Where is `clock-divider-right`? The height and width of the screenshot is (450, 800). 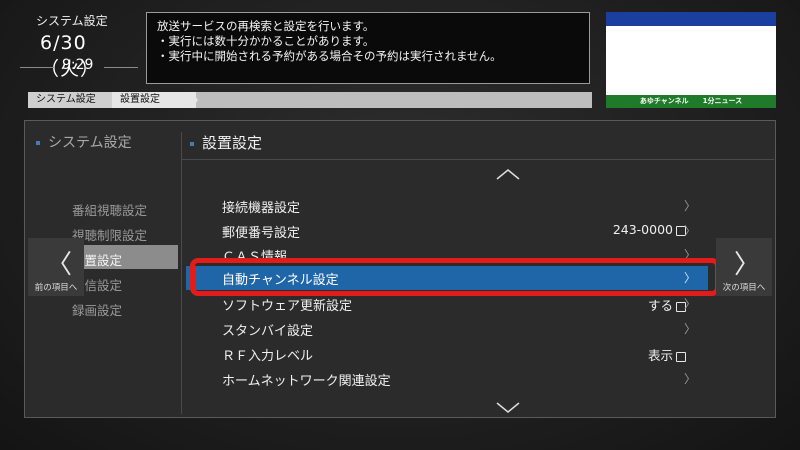
clock-divider-right is located at coordinates (121, 67).